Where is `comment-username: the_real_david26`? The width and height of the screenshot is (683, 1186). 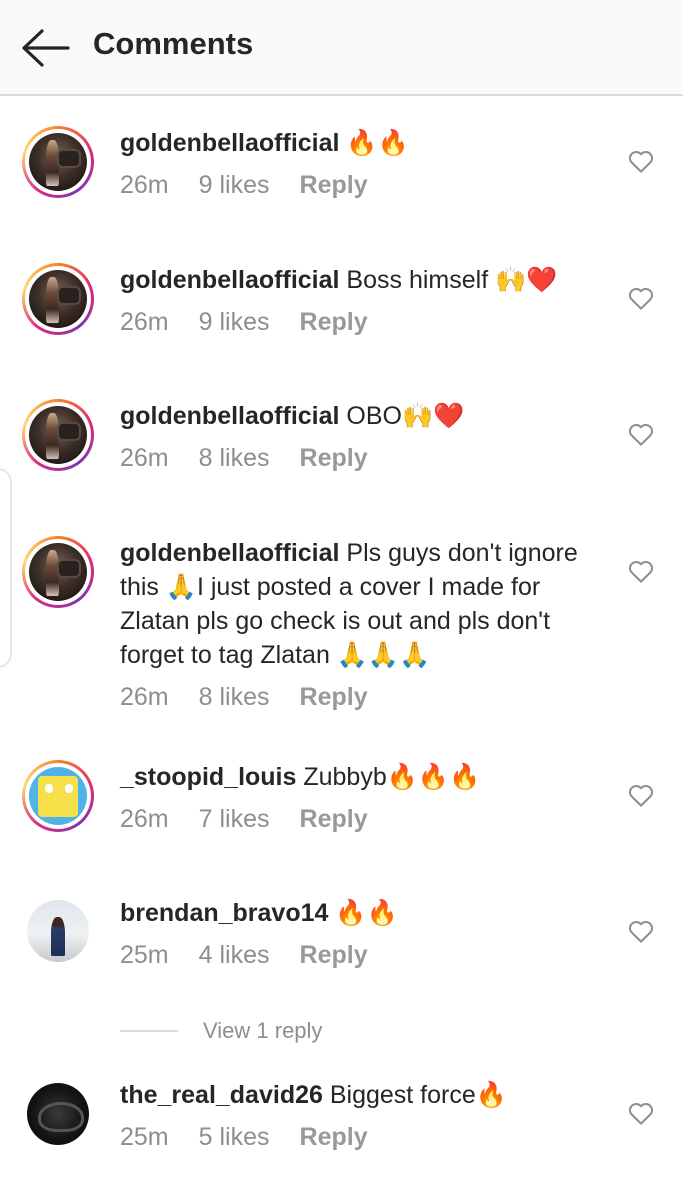
comment-username: the_real_david26 is located at coordinates (221, 1095).